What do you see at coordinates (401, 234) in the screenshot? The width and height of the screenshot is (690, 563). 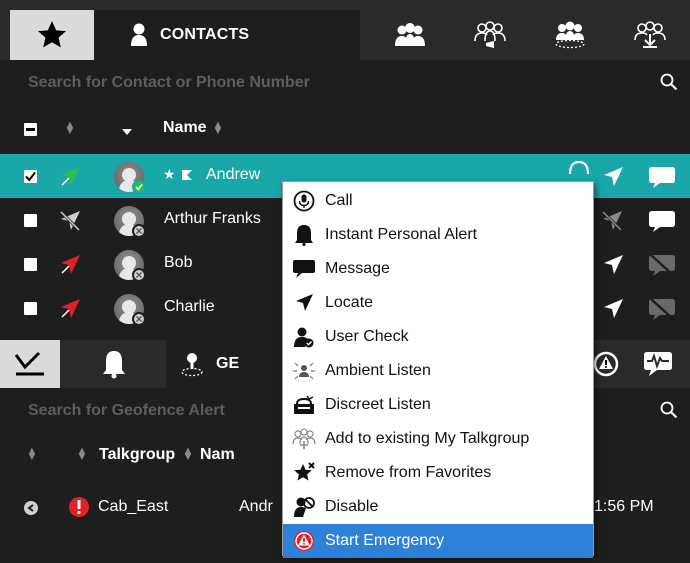 I see `menu-item-label: Instant Personal Alert` at bounding box center [401, 234].